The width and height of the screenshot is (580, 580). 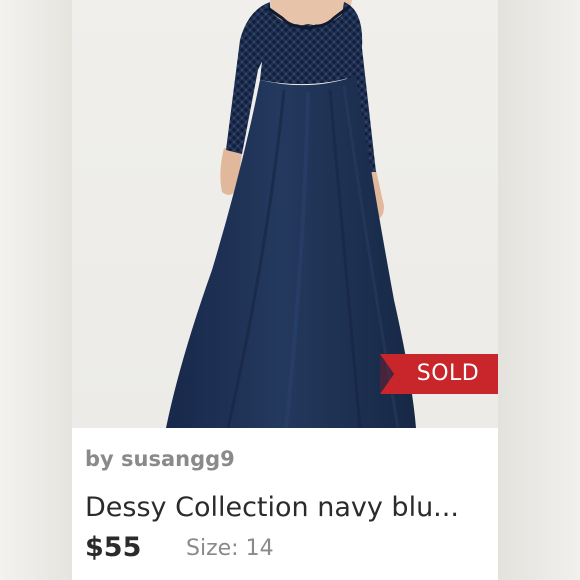 I want to click on seller-name: by susangg9, so click(x=160, y=459).